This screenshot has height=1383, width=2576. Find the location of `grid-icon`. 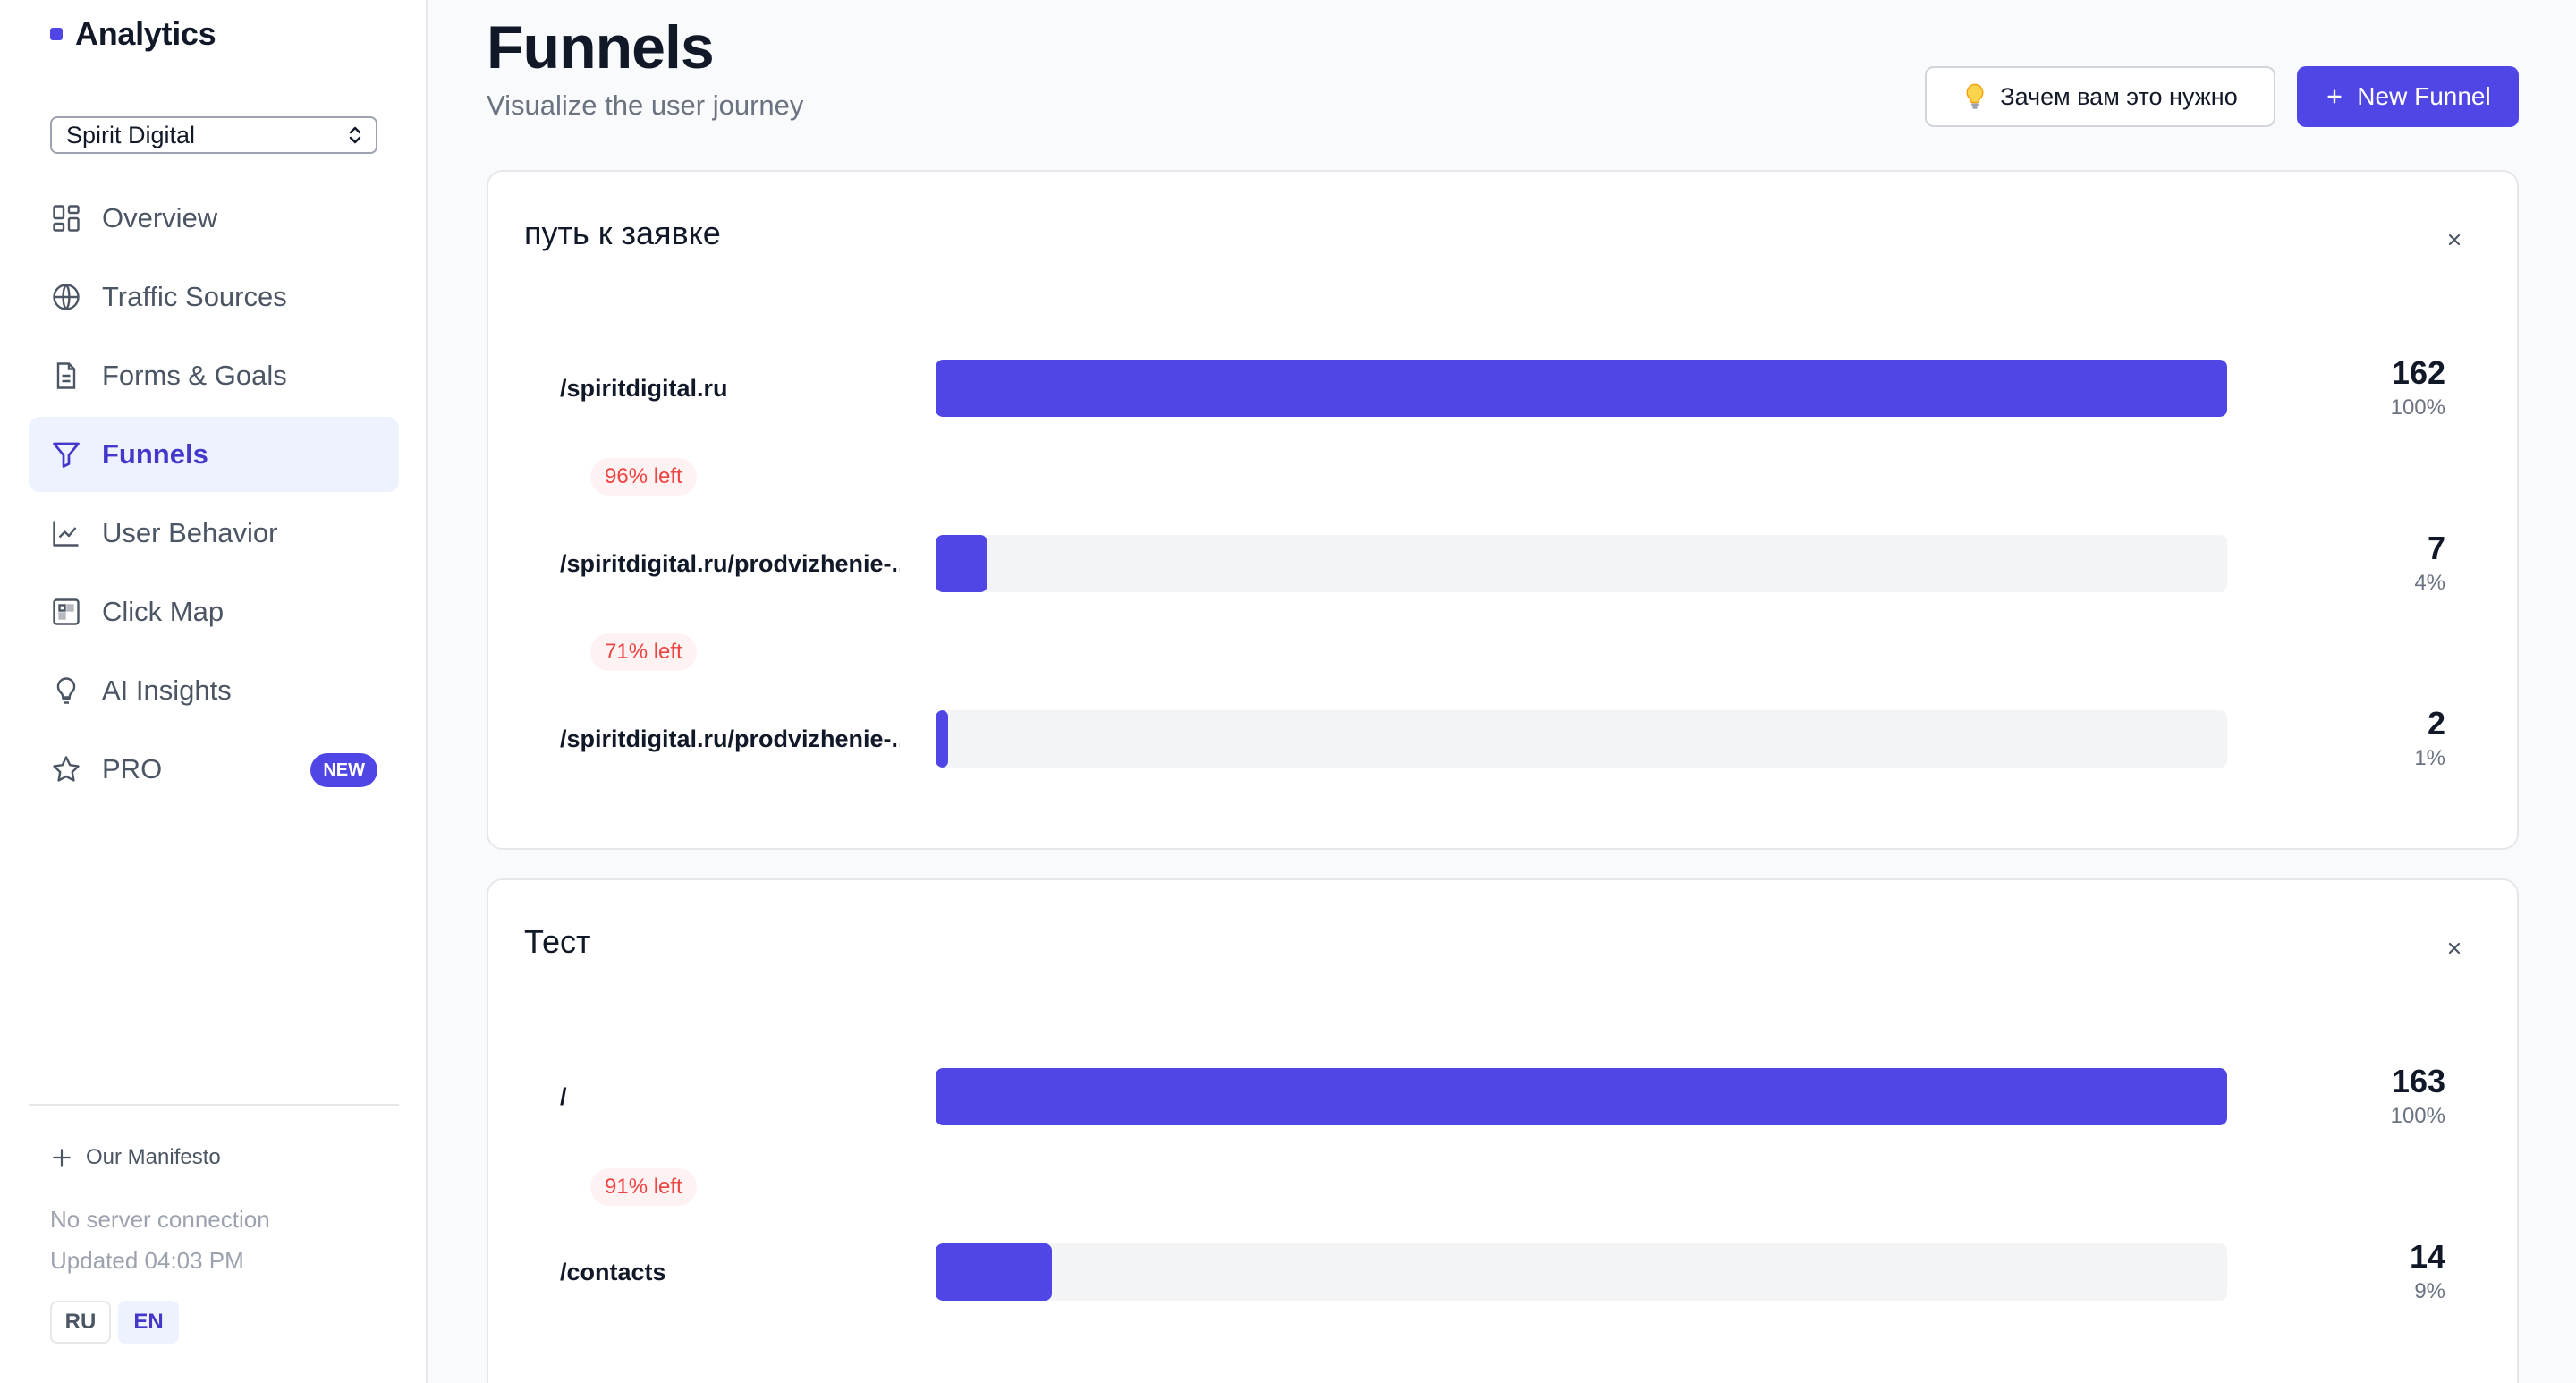

grid-icon is located at coordinates (66, 218).